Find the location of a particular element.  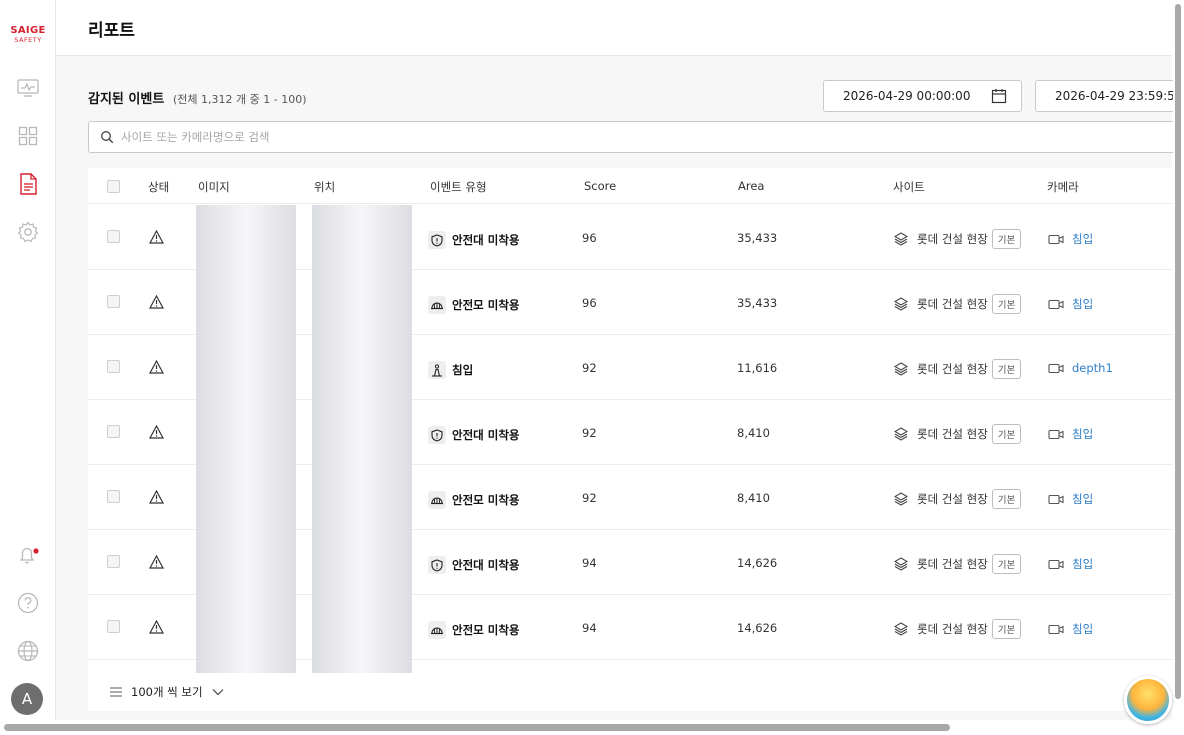

logo: SAIGE SAFETY is located at coordinates (28, 35).